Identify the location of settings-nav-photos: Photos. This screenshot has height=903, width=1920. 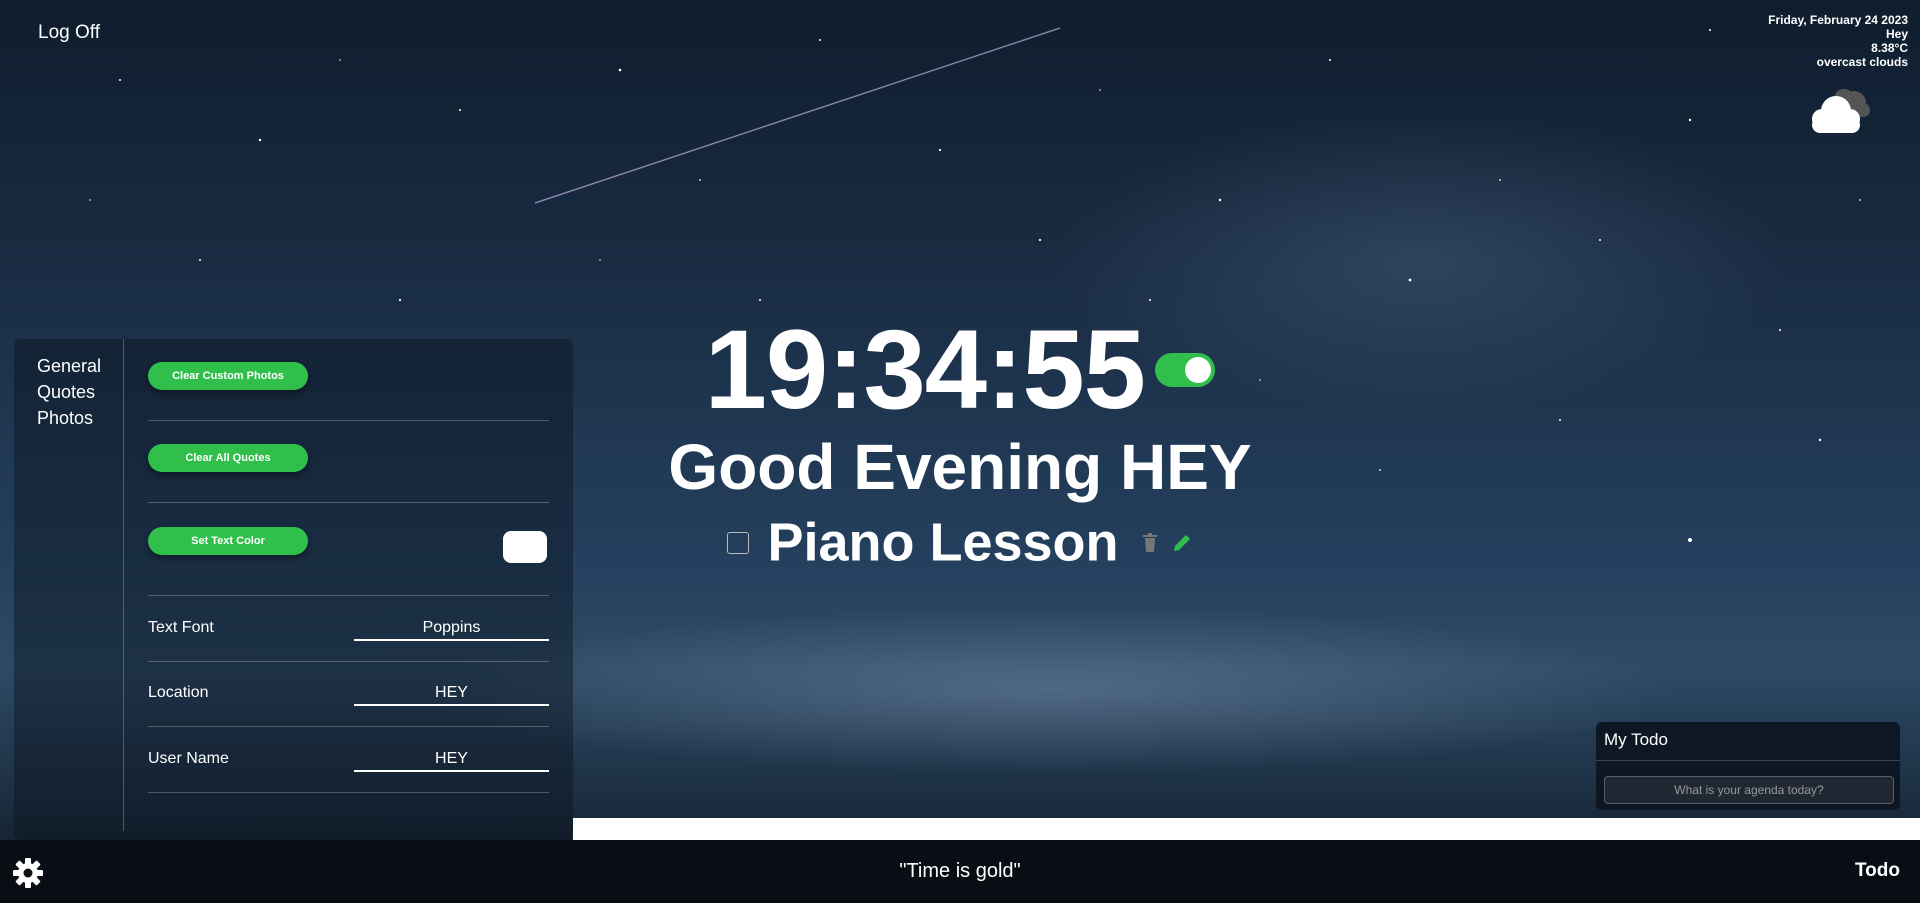
(68, 418).